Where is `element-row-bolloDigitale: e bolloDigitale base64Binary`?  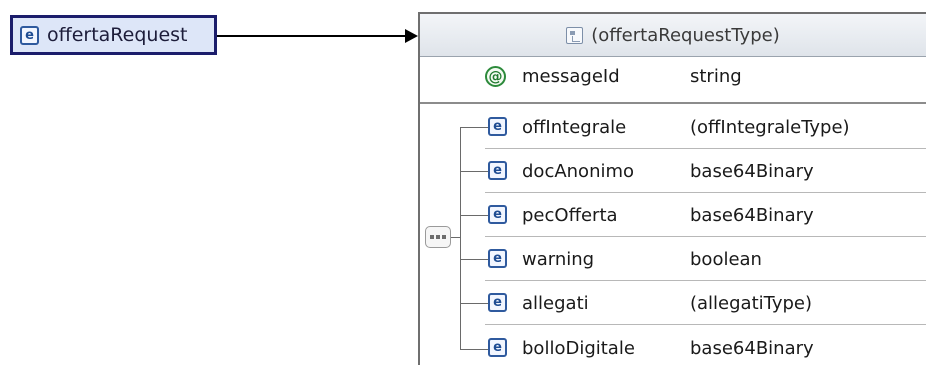
element-row-bolloDigitale: e bolloDigitale base64Binary is located at coordinates (673, 348).